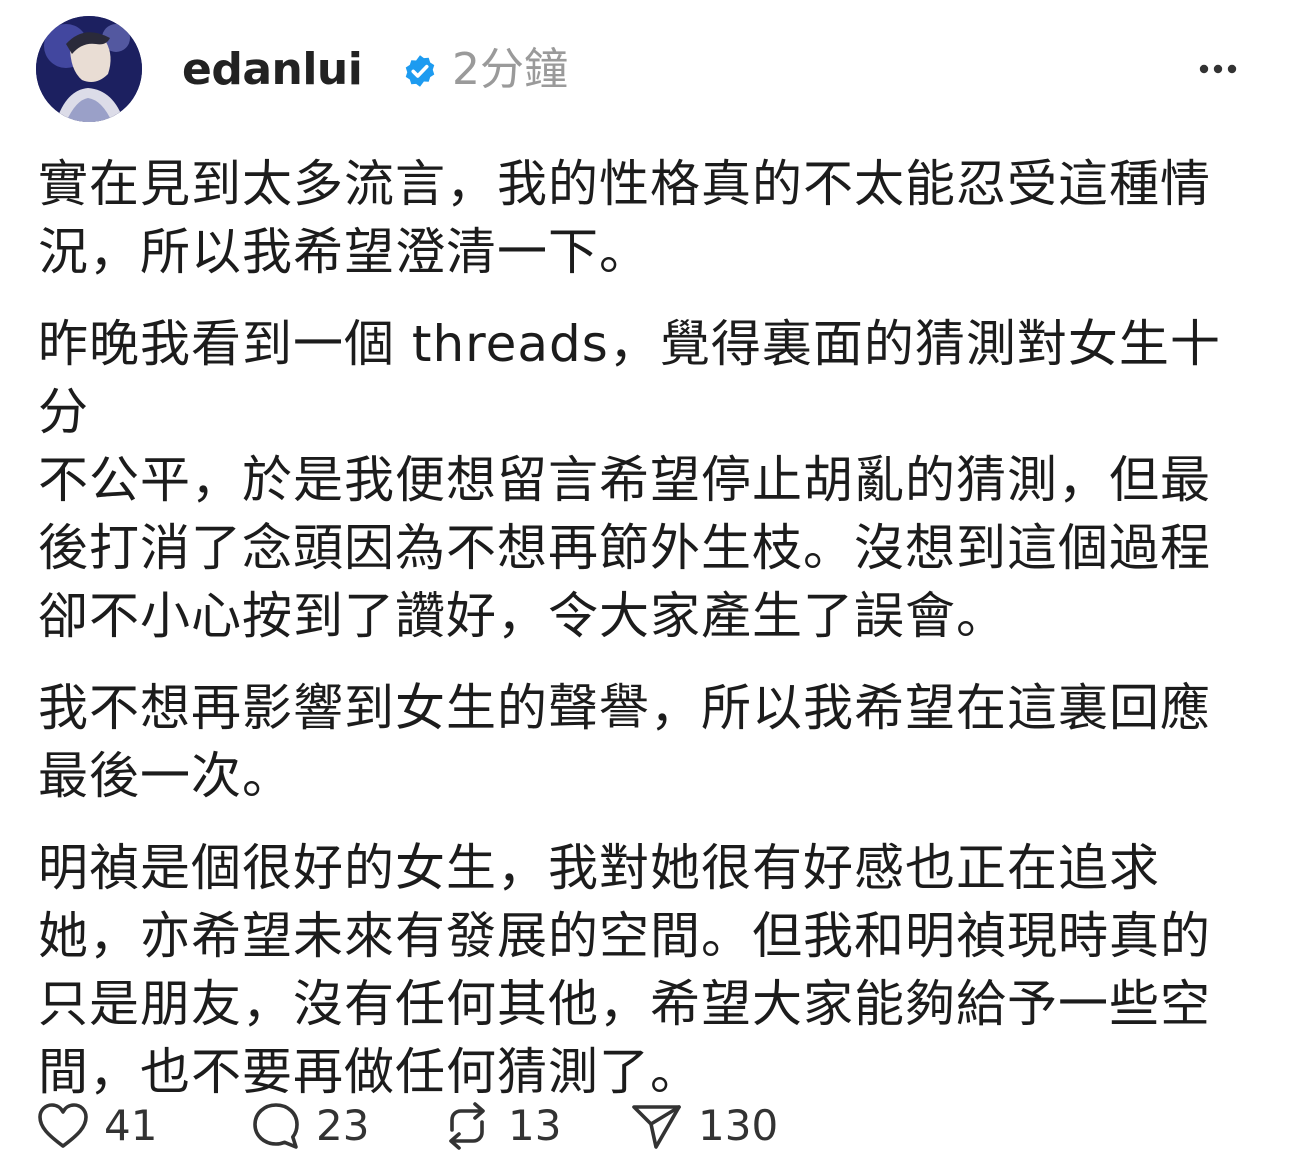  Describe the element at coordinates (131, 1125) in the screenshot. I see `like-count: 41` at that location.